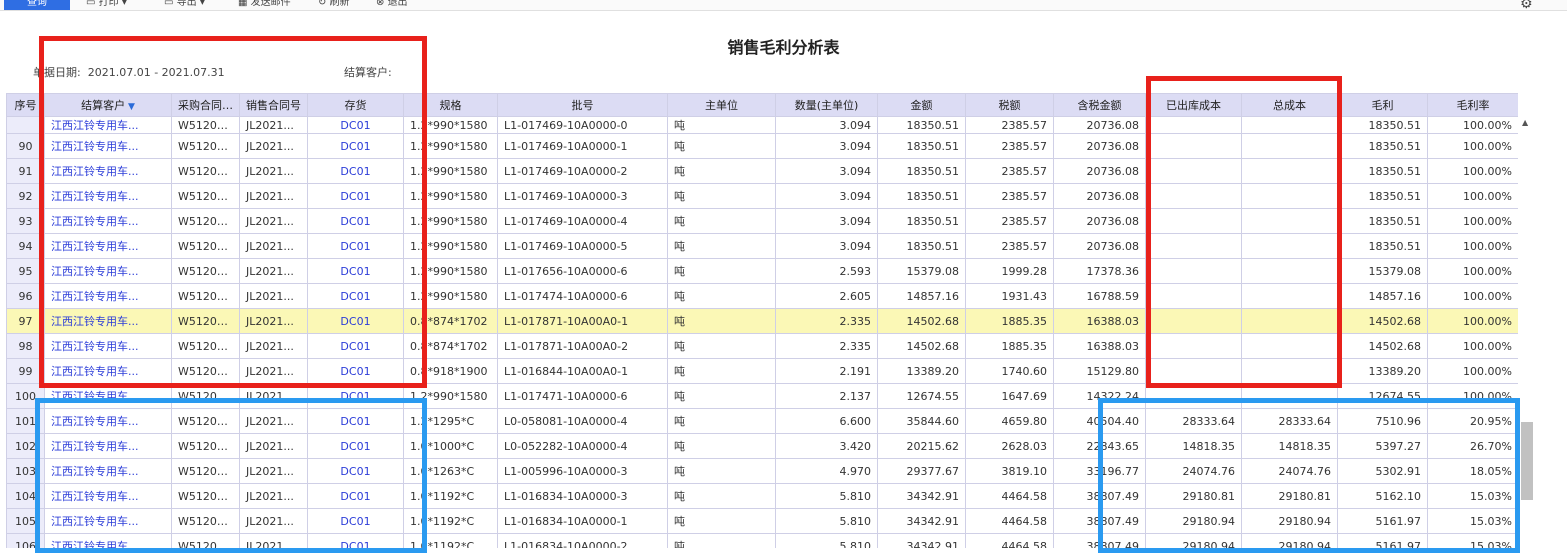 The height and width of the screenshot is (553, 1567). Describe the element at coordinates (1289, 246) in the screenshot. I see `table-cell` at that location.